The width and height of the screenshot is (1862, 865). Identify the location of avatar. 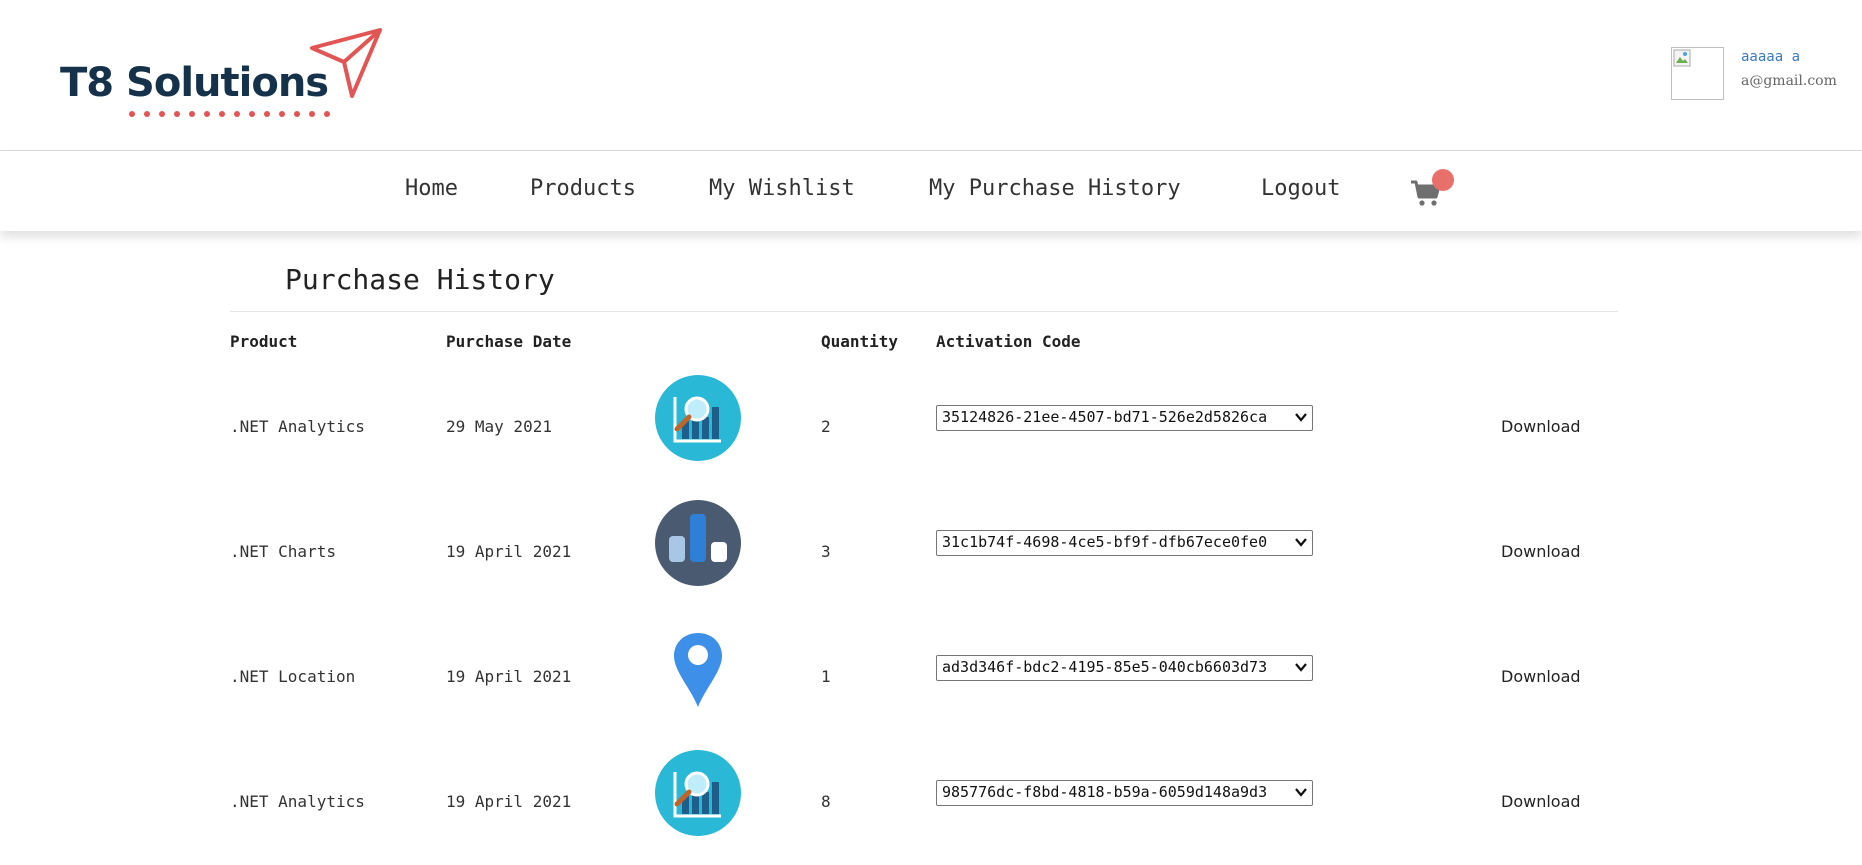
(1697, 73).